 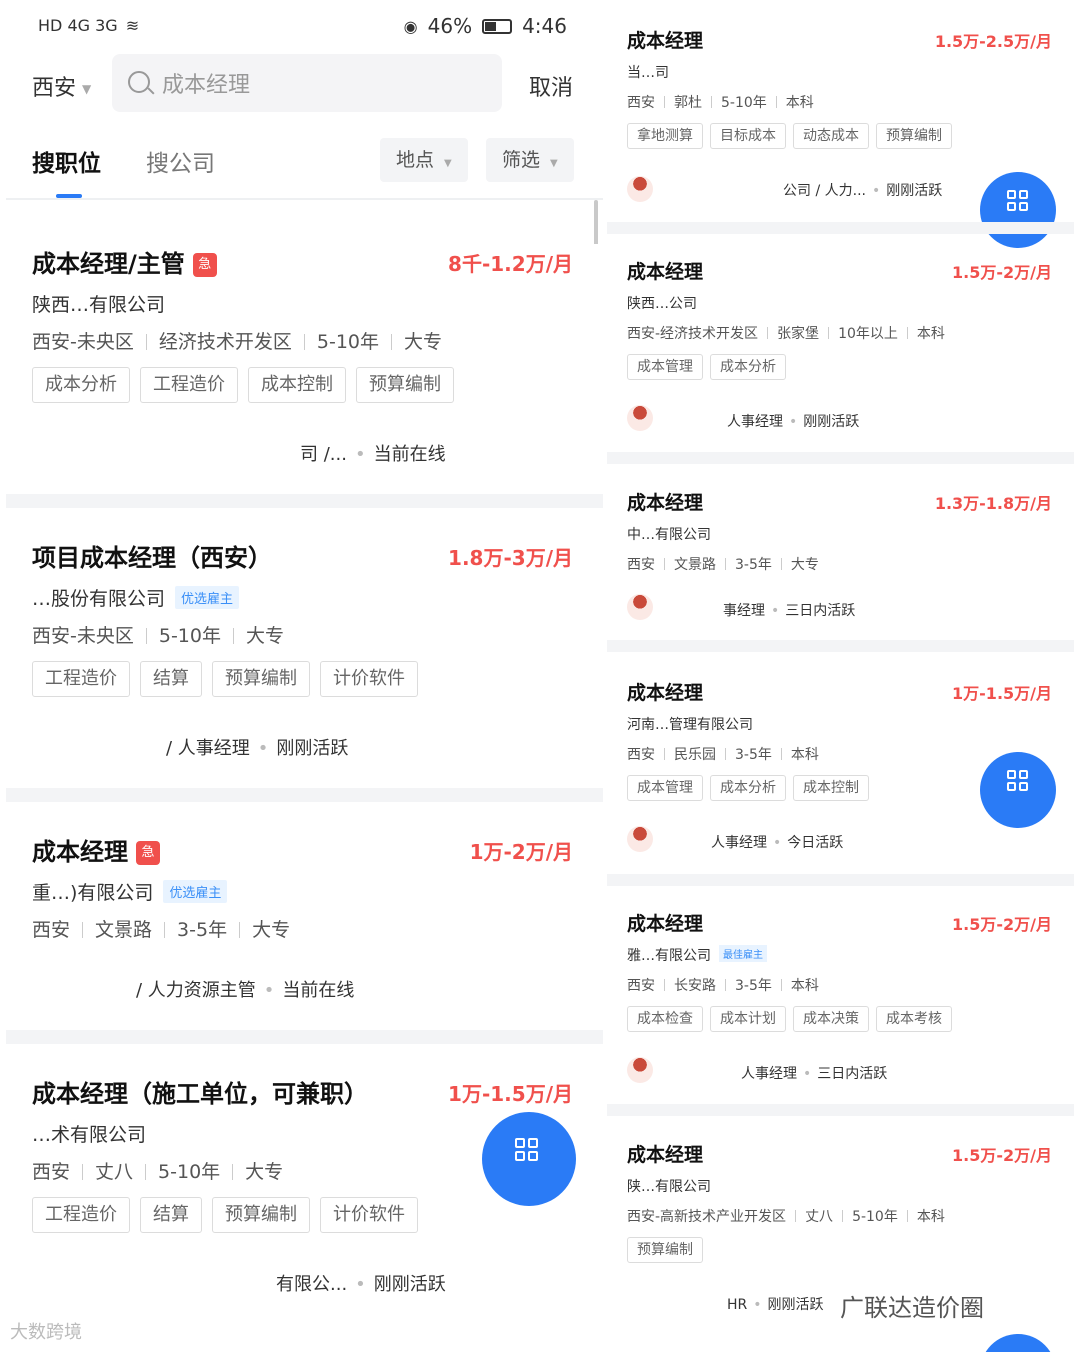 What do you see at coordinates (405, 385) in the screenshot?
I see `skill-tag: 预算编制` at bounding box center [405, 385].